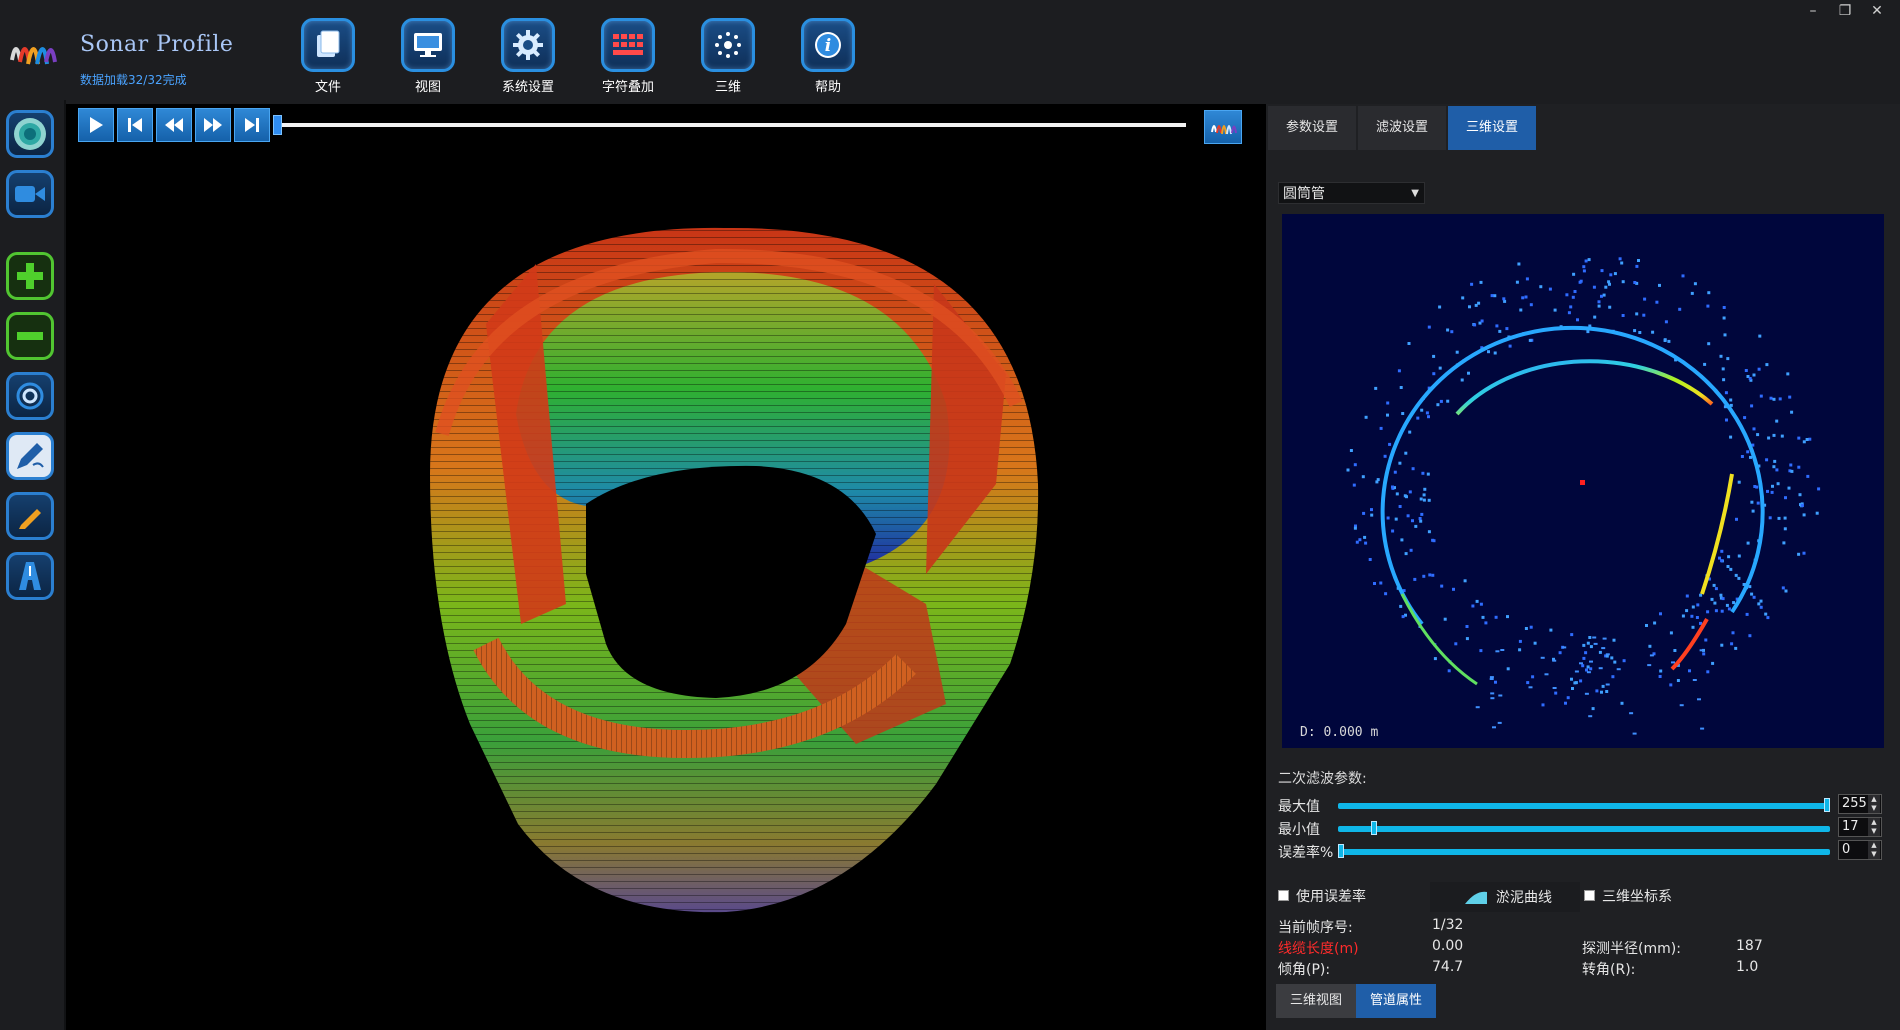  I want to click on viewport-logo-button, so click(1223, 127).